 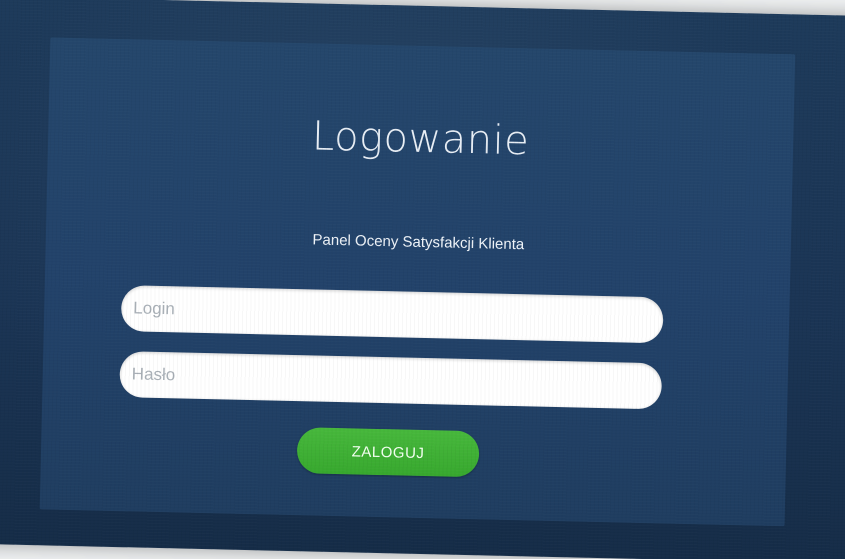 What do you see at coordinates (392, 314) in the screenshot?
I see `login-input` at bounding box center [392, 314].